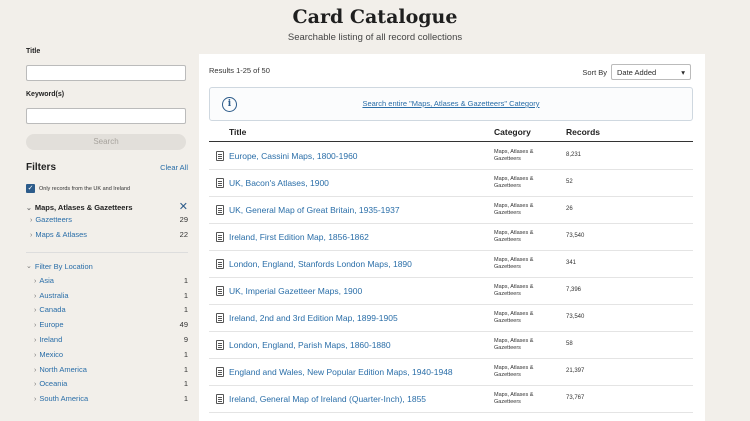 This screenshot has height=421, width=750. I want to click on collection-records: 21,397, so click(575, 371).